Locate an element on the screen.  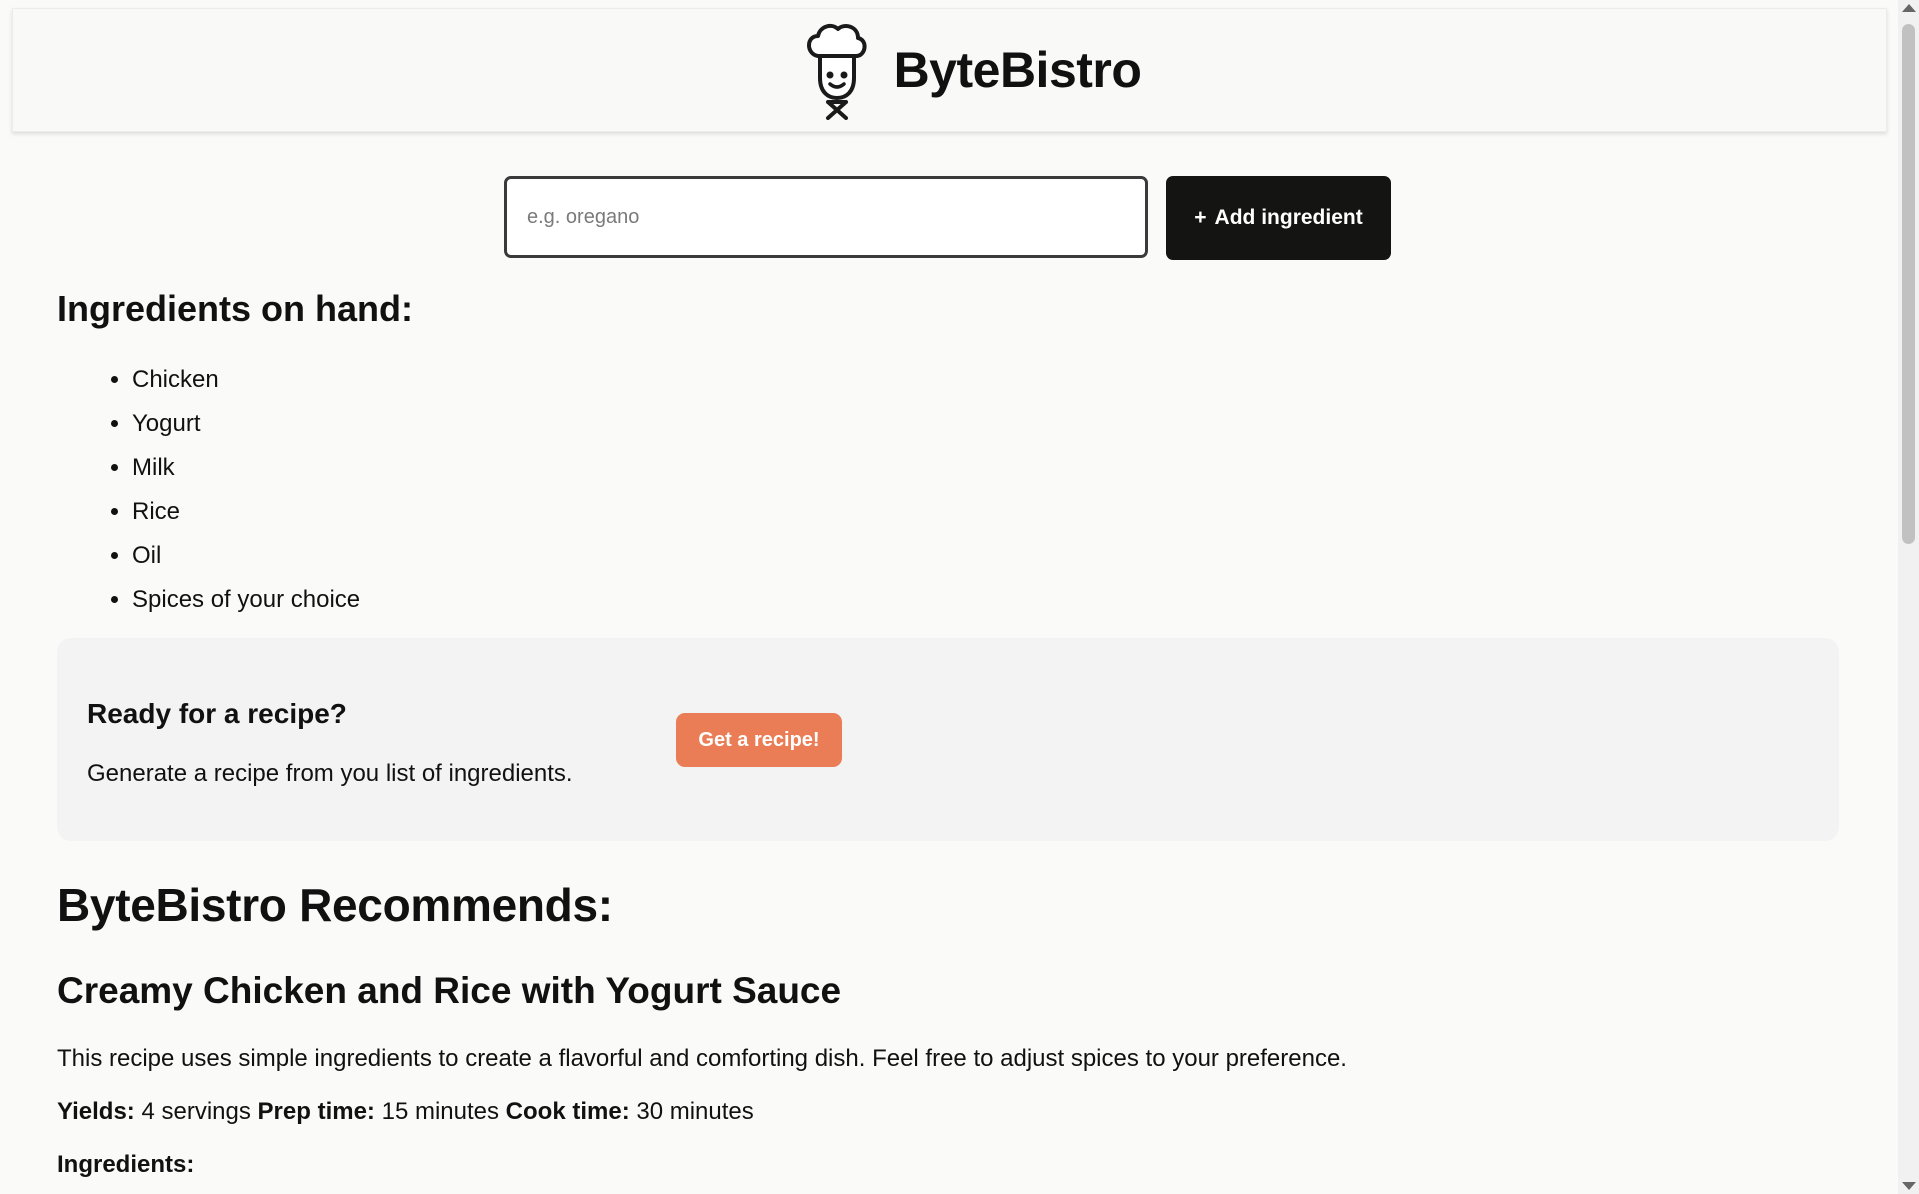
list-item: Yogurt is located at coordinates (246, 424).